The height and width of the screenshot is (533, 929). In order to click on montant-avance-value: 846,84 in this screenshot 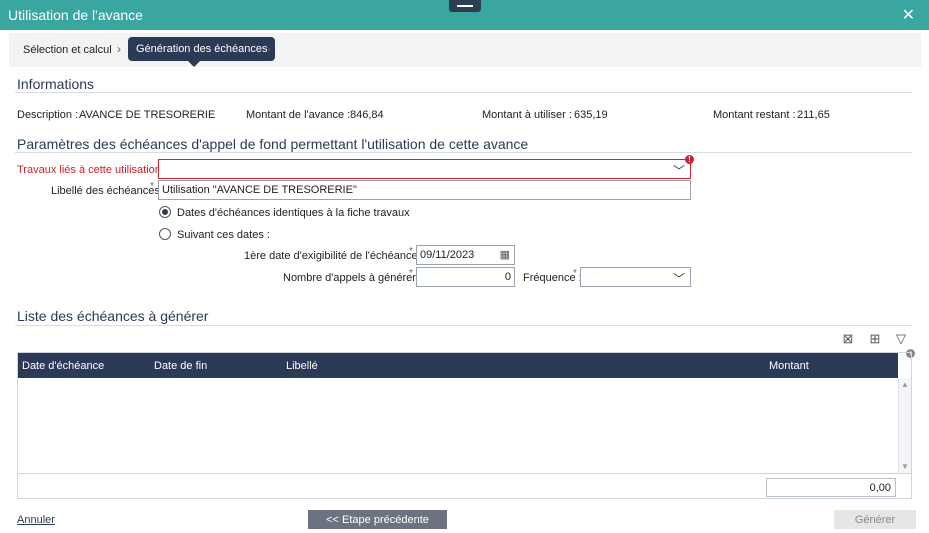, I will do `click(367, 115)`.